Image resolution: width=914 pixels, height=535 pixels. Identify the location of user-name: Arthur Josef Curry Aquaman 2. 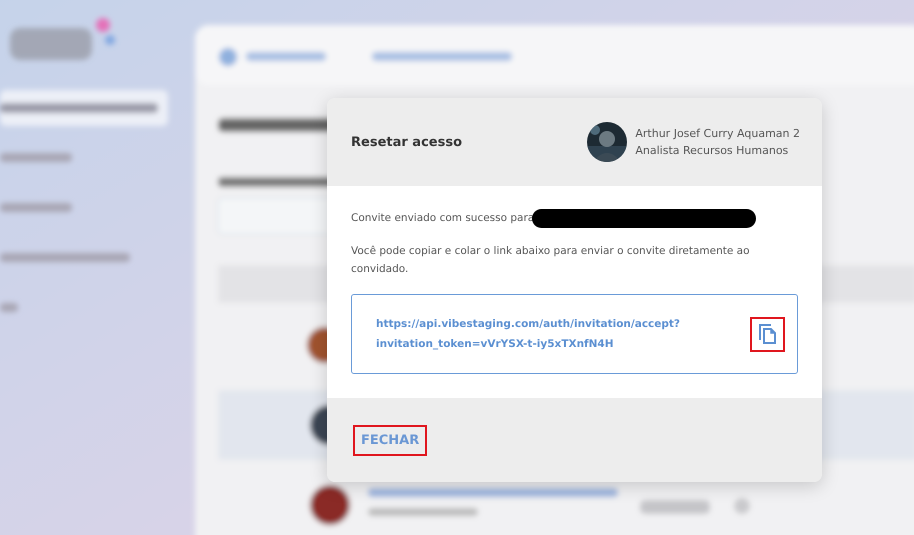
(717, 133).